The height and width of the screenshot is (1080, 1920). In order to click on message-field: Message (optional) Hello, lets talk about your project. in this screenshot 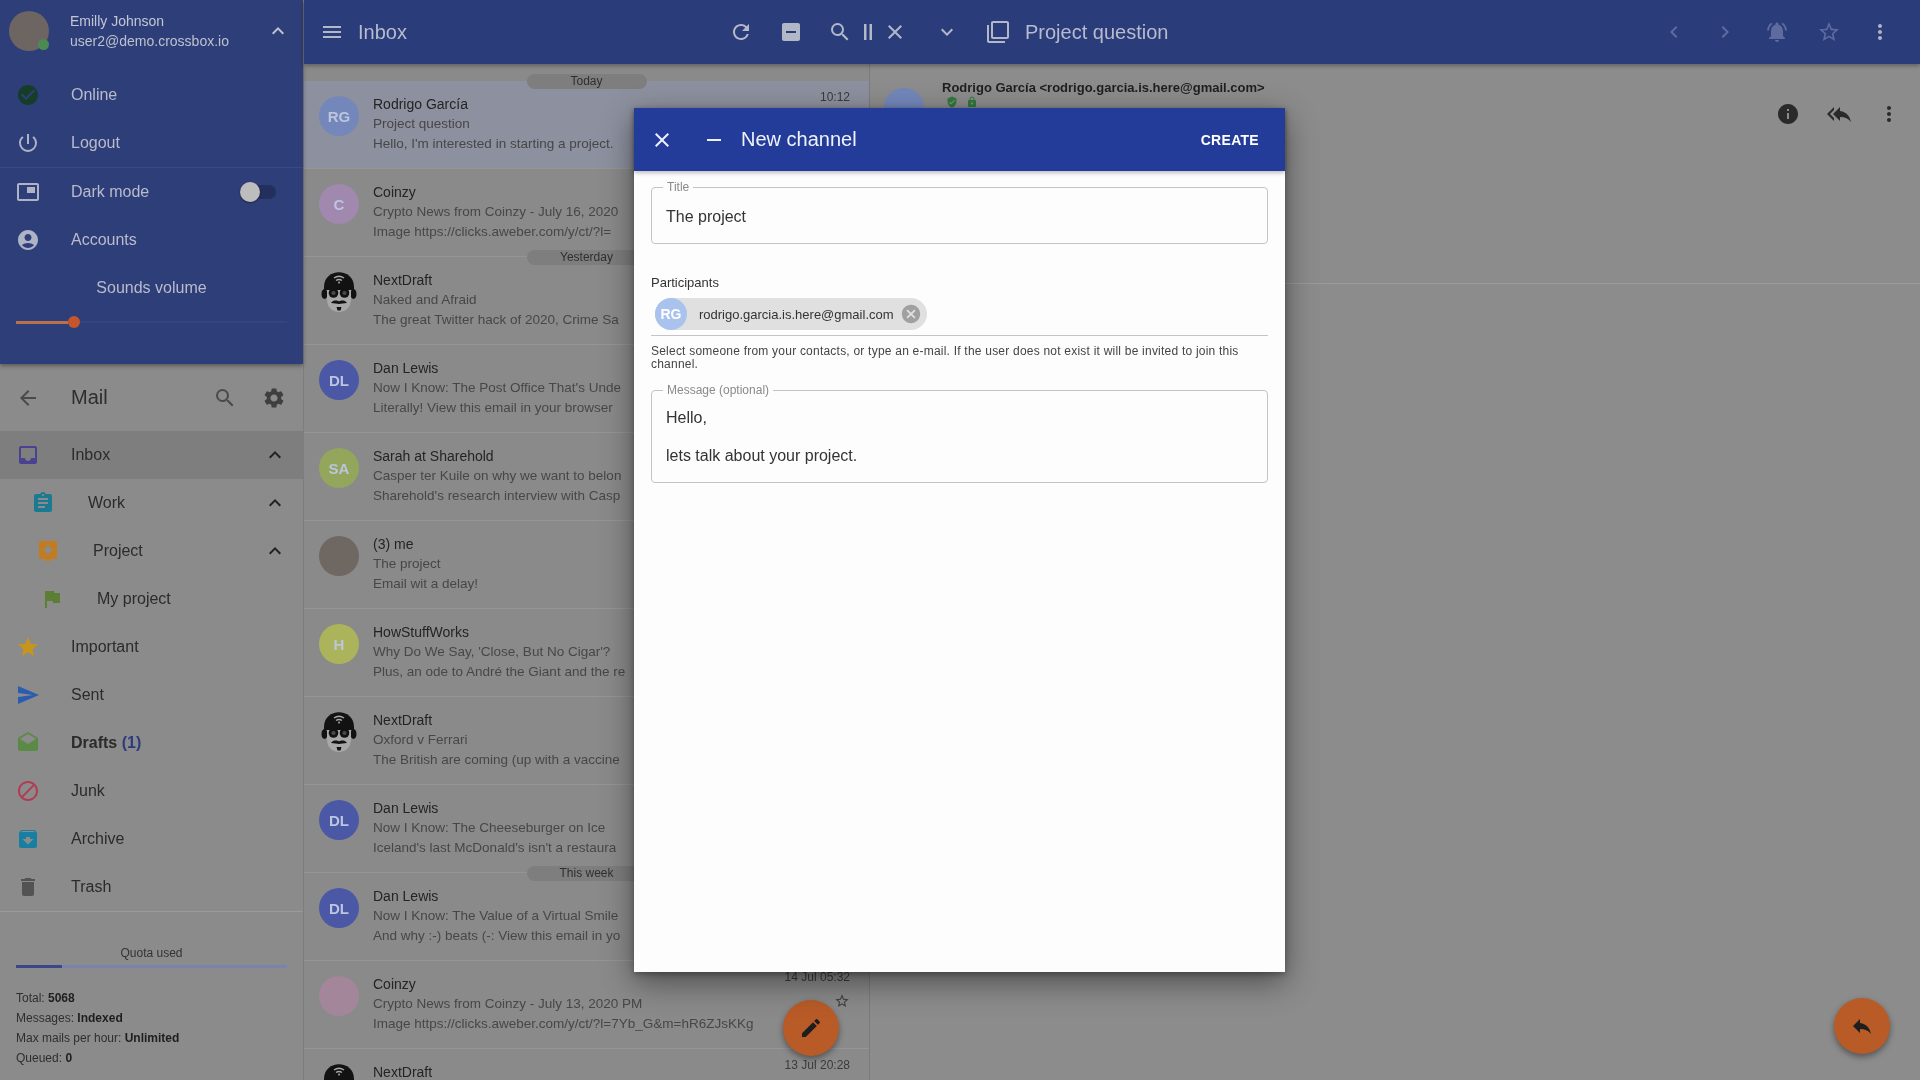, I will do `click(959, 433)`.